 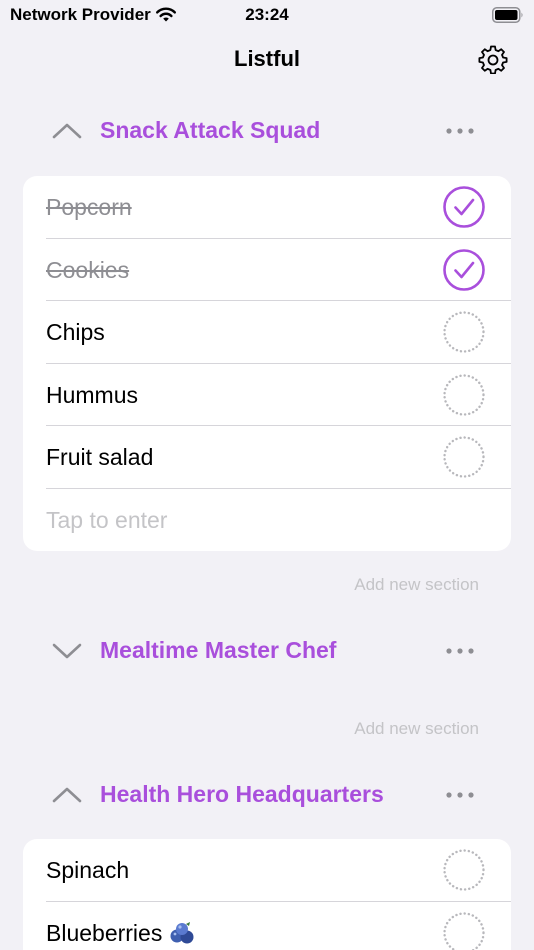 I want to click on new-item-placeholder: Tap to enter, so click(x=107, y=519).